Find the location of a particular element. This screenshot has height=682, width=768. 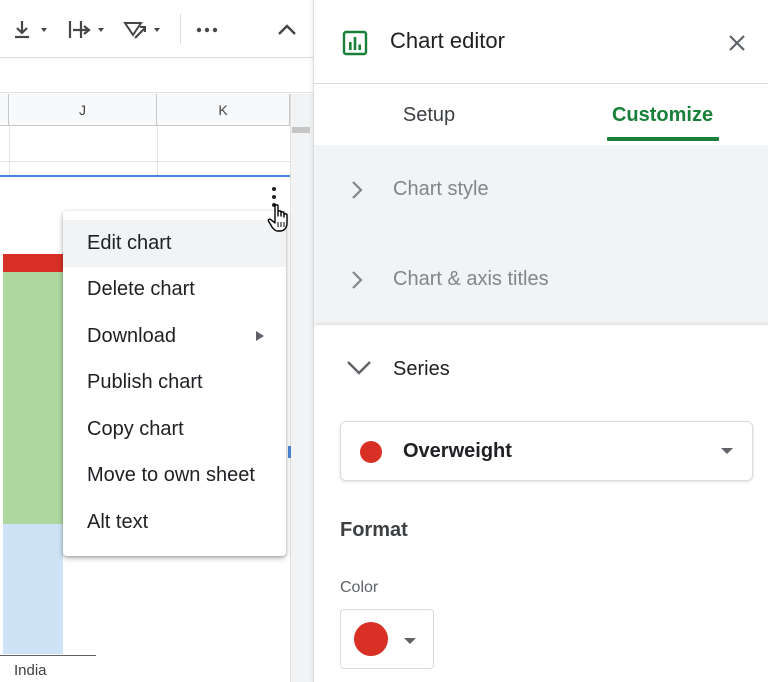

menu-item-label: Delete chart is located at coordinates (141, 289).